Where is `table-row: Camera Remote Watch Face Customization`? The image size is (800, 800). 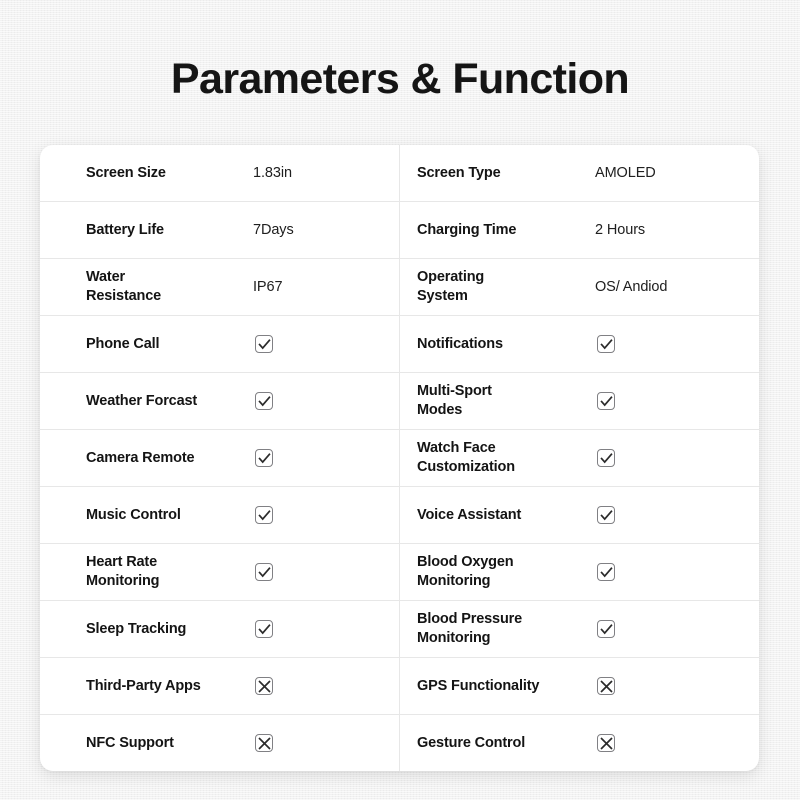
table-row: Camera Remote Watch Face Customization is located at coordinates (399, 458).